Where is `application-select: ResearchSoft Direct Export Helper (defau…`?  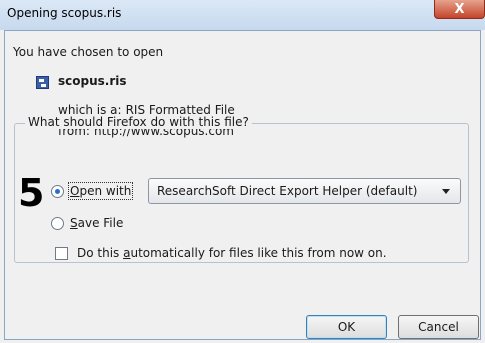
application-select: ResearchSoft Direct Export Helper (defau… is located at coordinates (304, 191).